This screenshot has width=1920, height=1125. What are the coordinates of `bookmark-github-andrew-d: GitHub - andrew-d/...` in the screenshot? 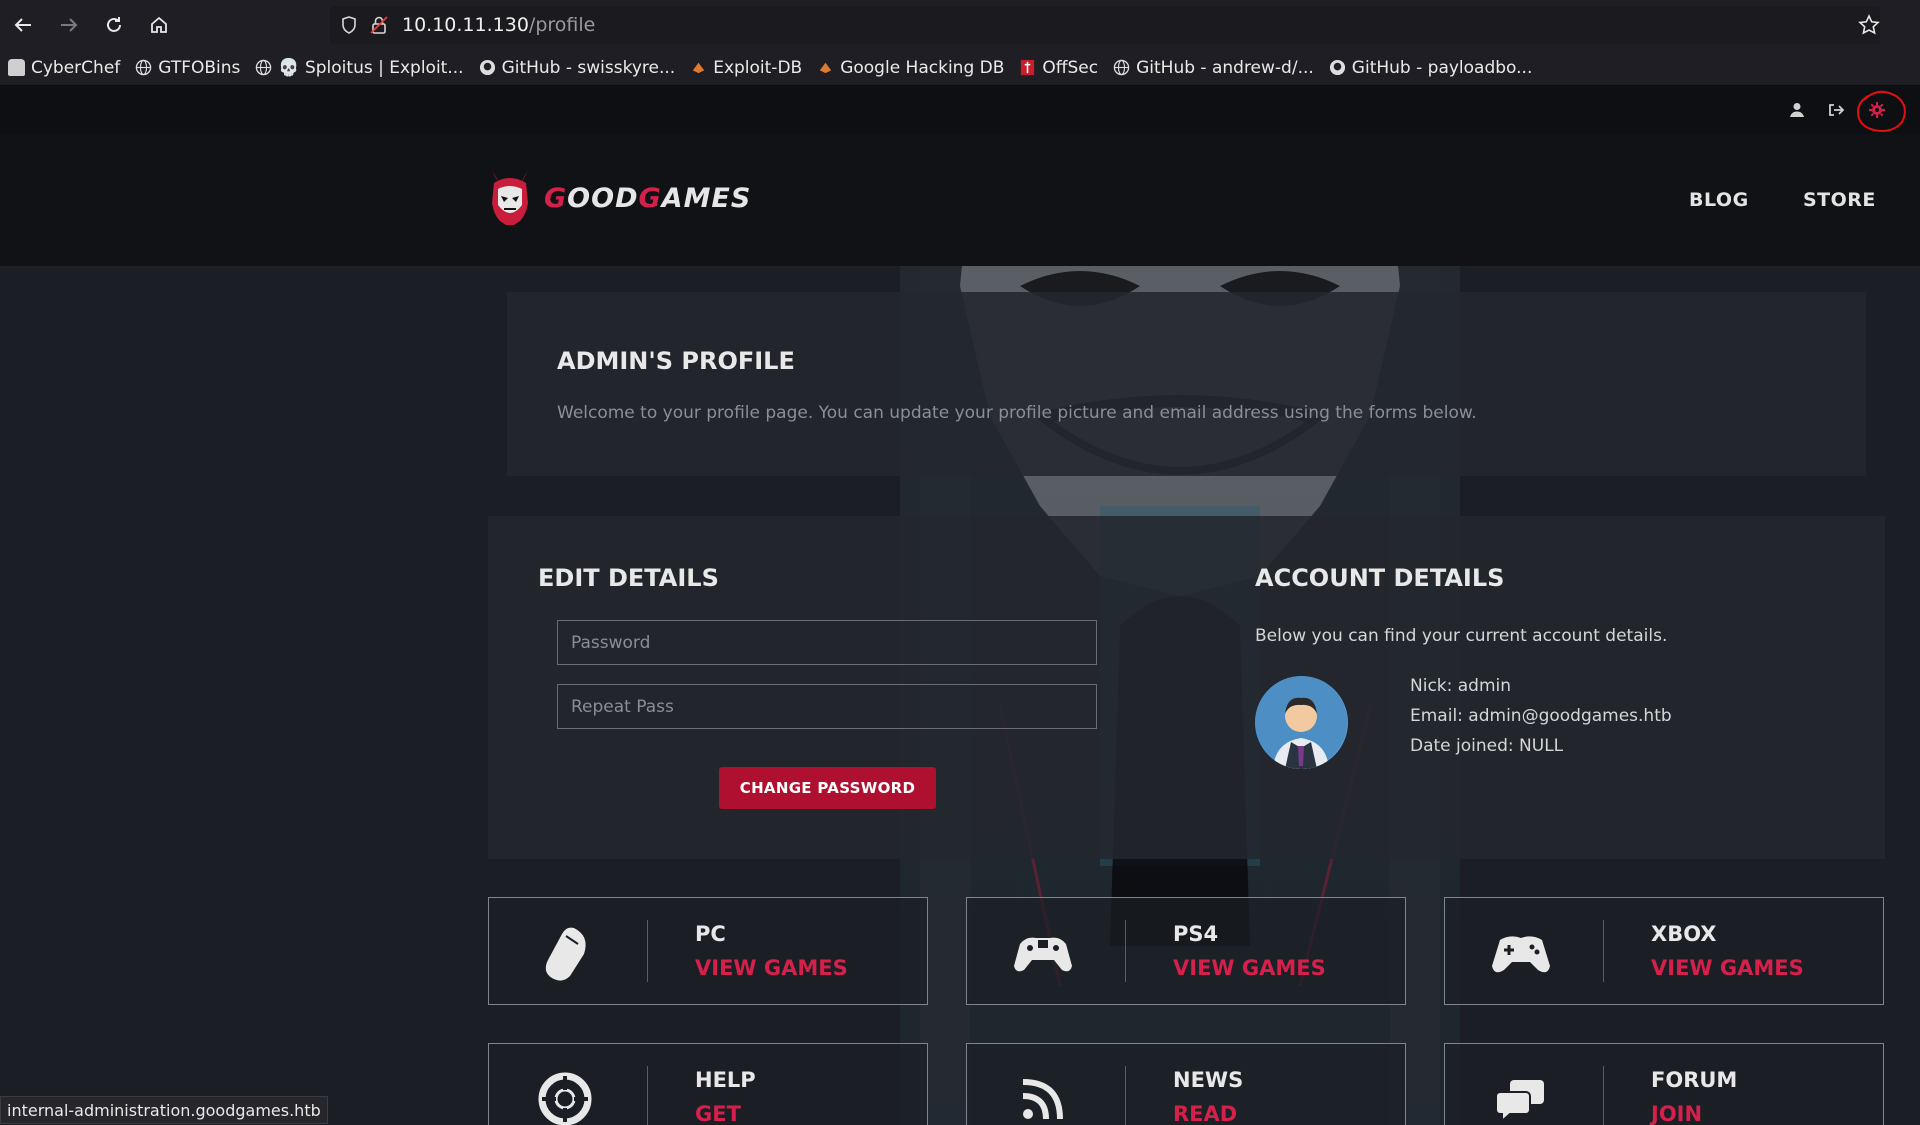 It's located at (1213, 68).